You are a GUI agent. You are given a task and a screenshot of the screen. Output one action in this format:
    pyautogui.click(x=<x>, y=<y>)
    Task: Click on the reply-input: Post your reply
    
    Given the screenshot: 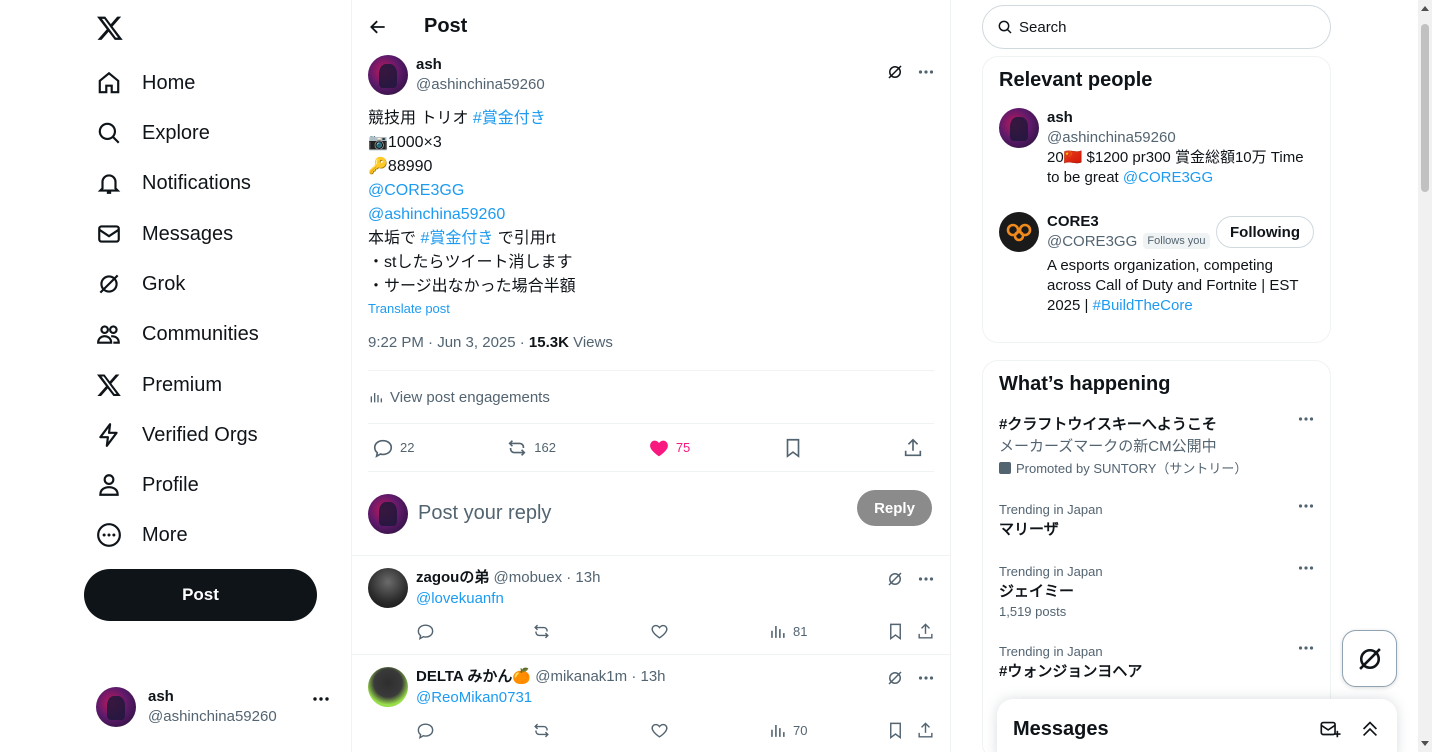 What is the action you would take?
    pyautogui.click(x=484, y=513)
    